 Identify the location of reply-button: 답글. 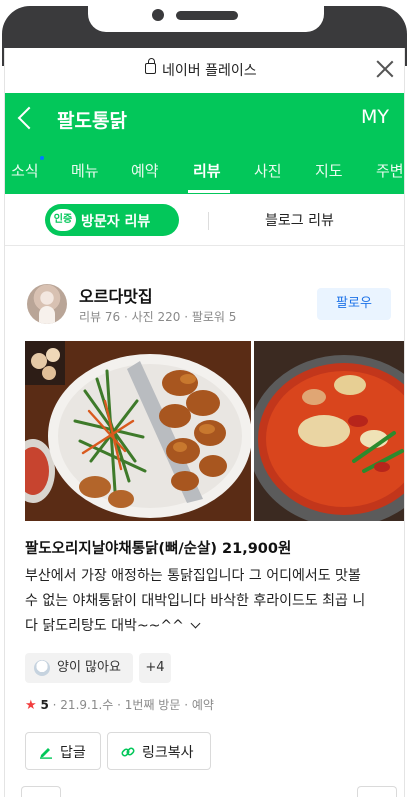
(63, 751).